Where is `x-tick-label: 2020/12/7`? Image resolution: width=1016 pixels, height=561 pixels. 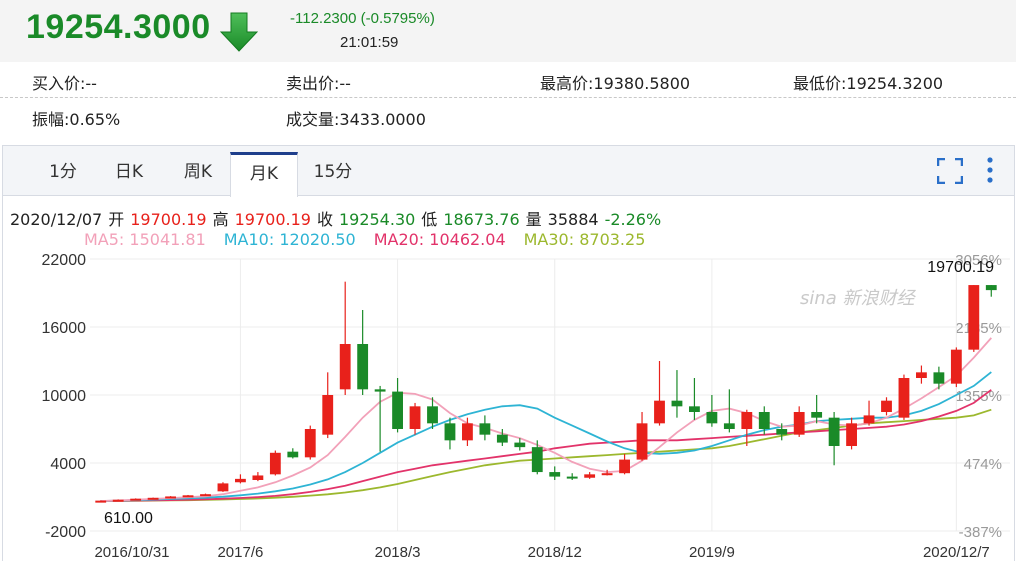
x-tick-label: 2020/12/7 is located at coordinates (956, 552).